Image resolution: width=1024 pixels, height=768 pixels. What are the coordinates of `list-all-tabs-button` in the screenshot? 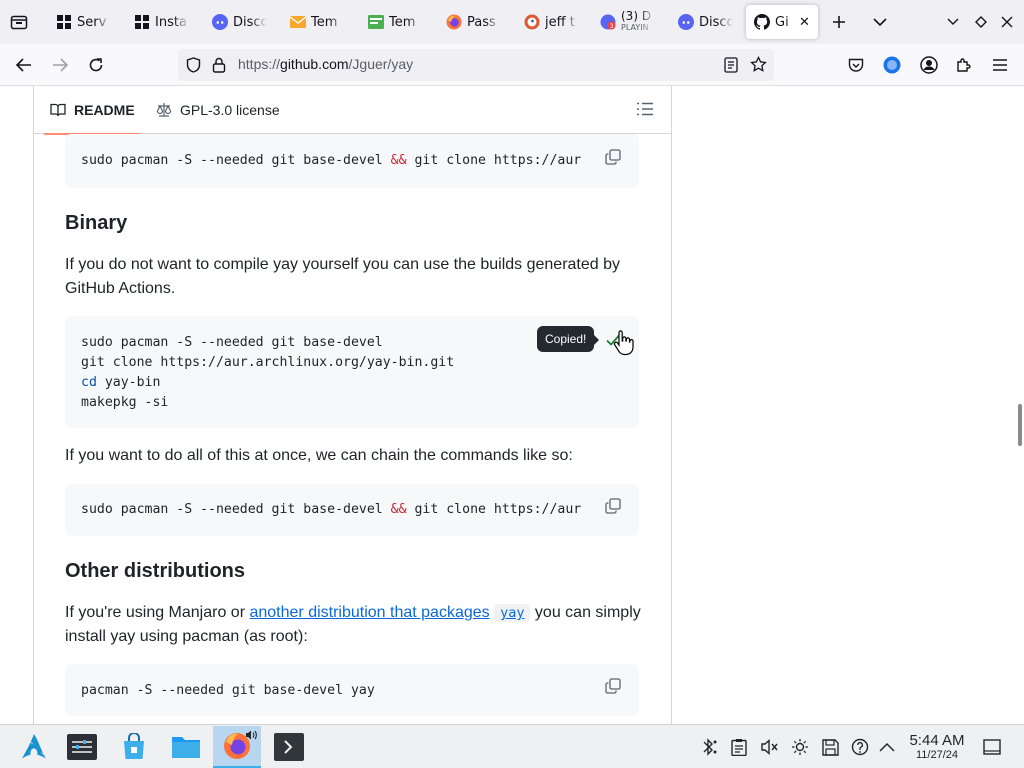 It's located at (880, 22).